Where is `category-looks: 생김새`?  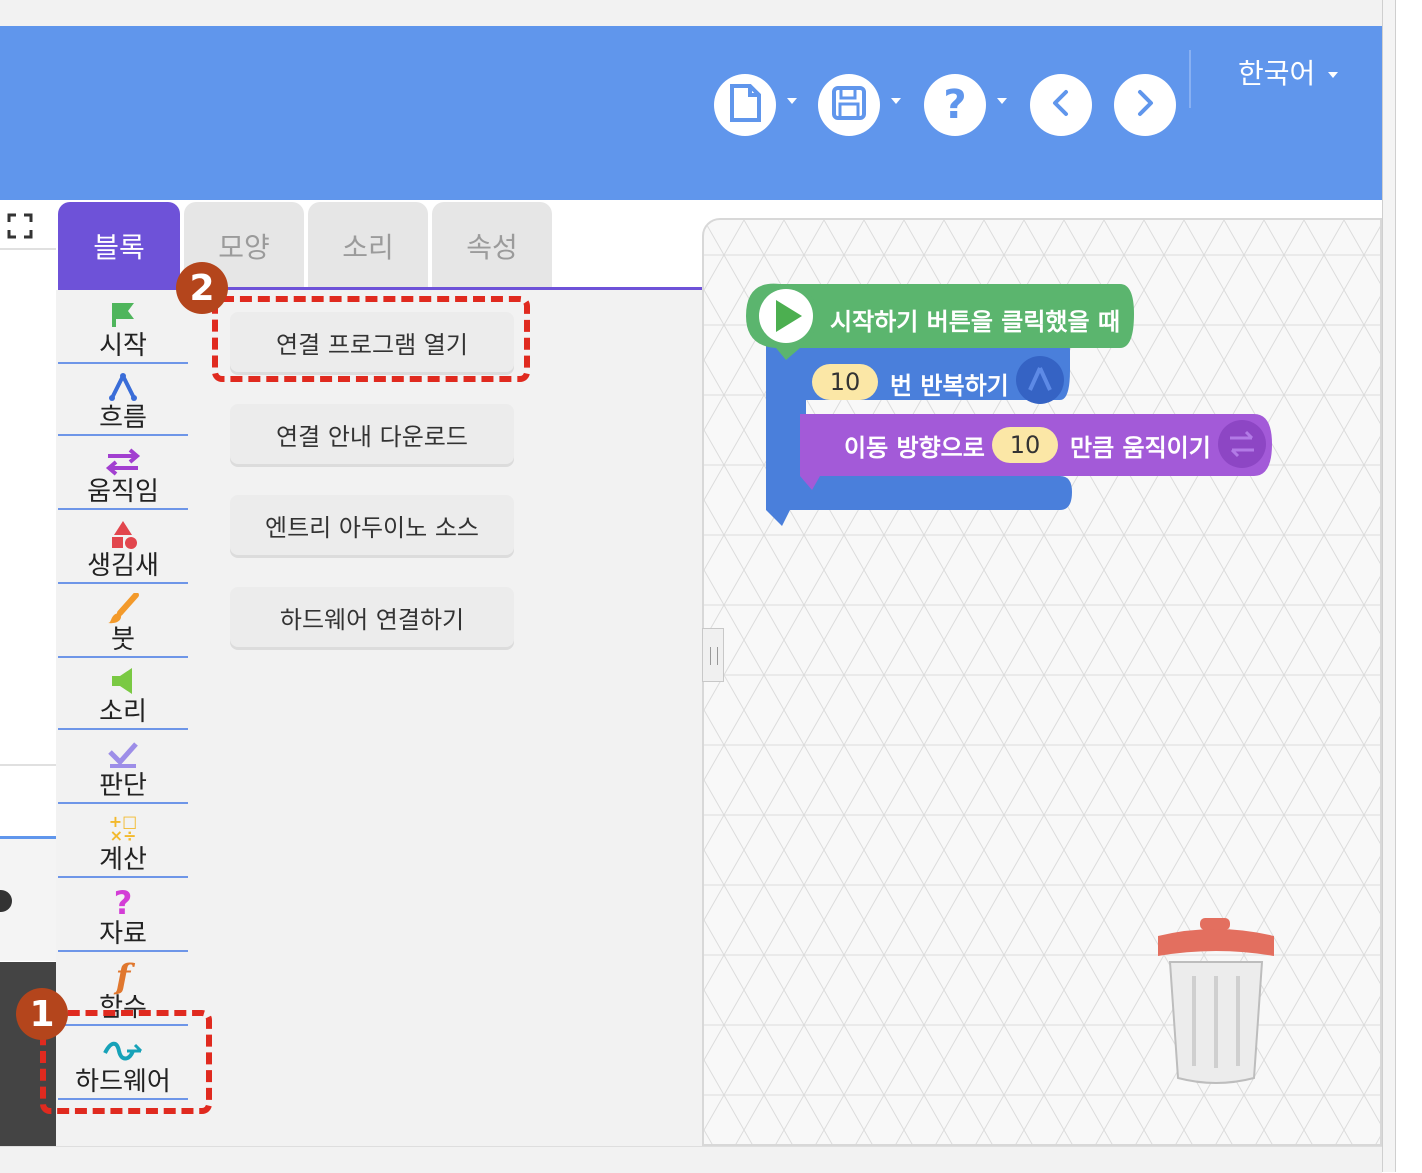
category-looks: 생김새 is located at coordinates (123, 548).